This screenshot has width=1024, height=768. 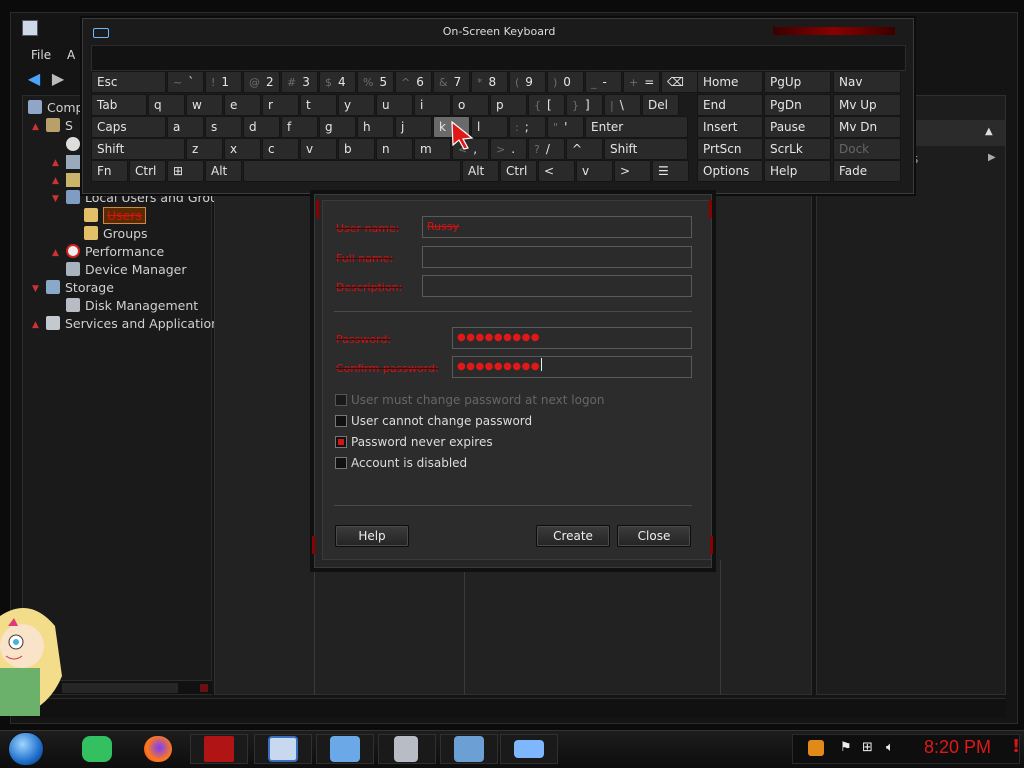 I want to click on osk-key-6: ^ 6, so click(x=413, y=82).